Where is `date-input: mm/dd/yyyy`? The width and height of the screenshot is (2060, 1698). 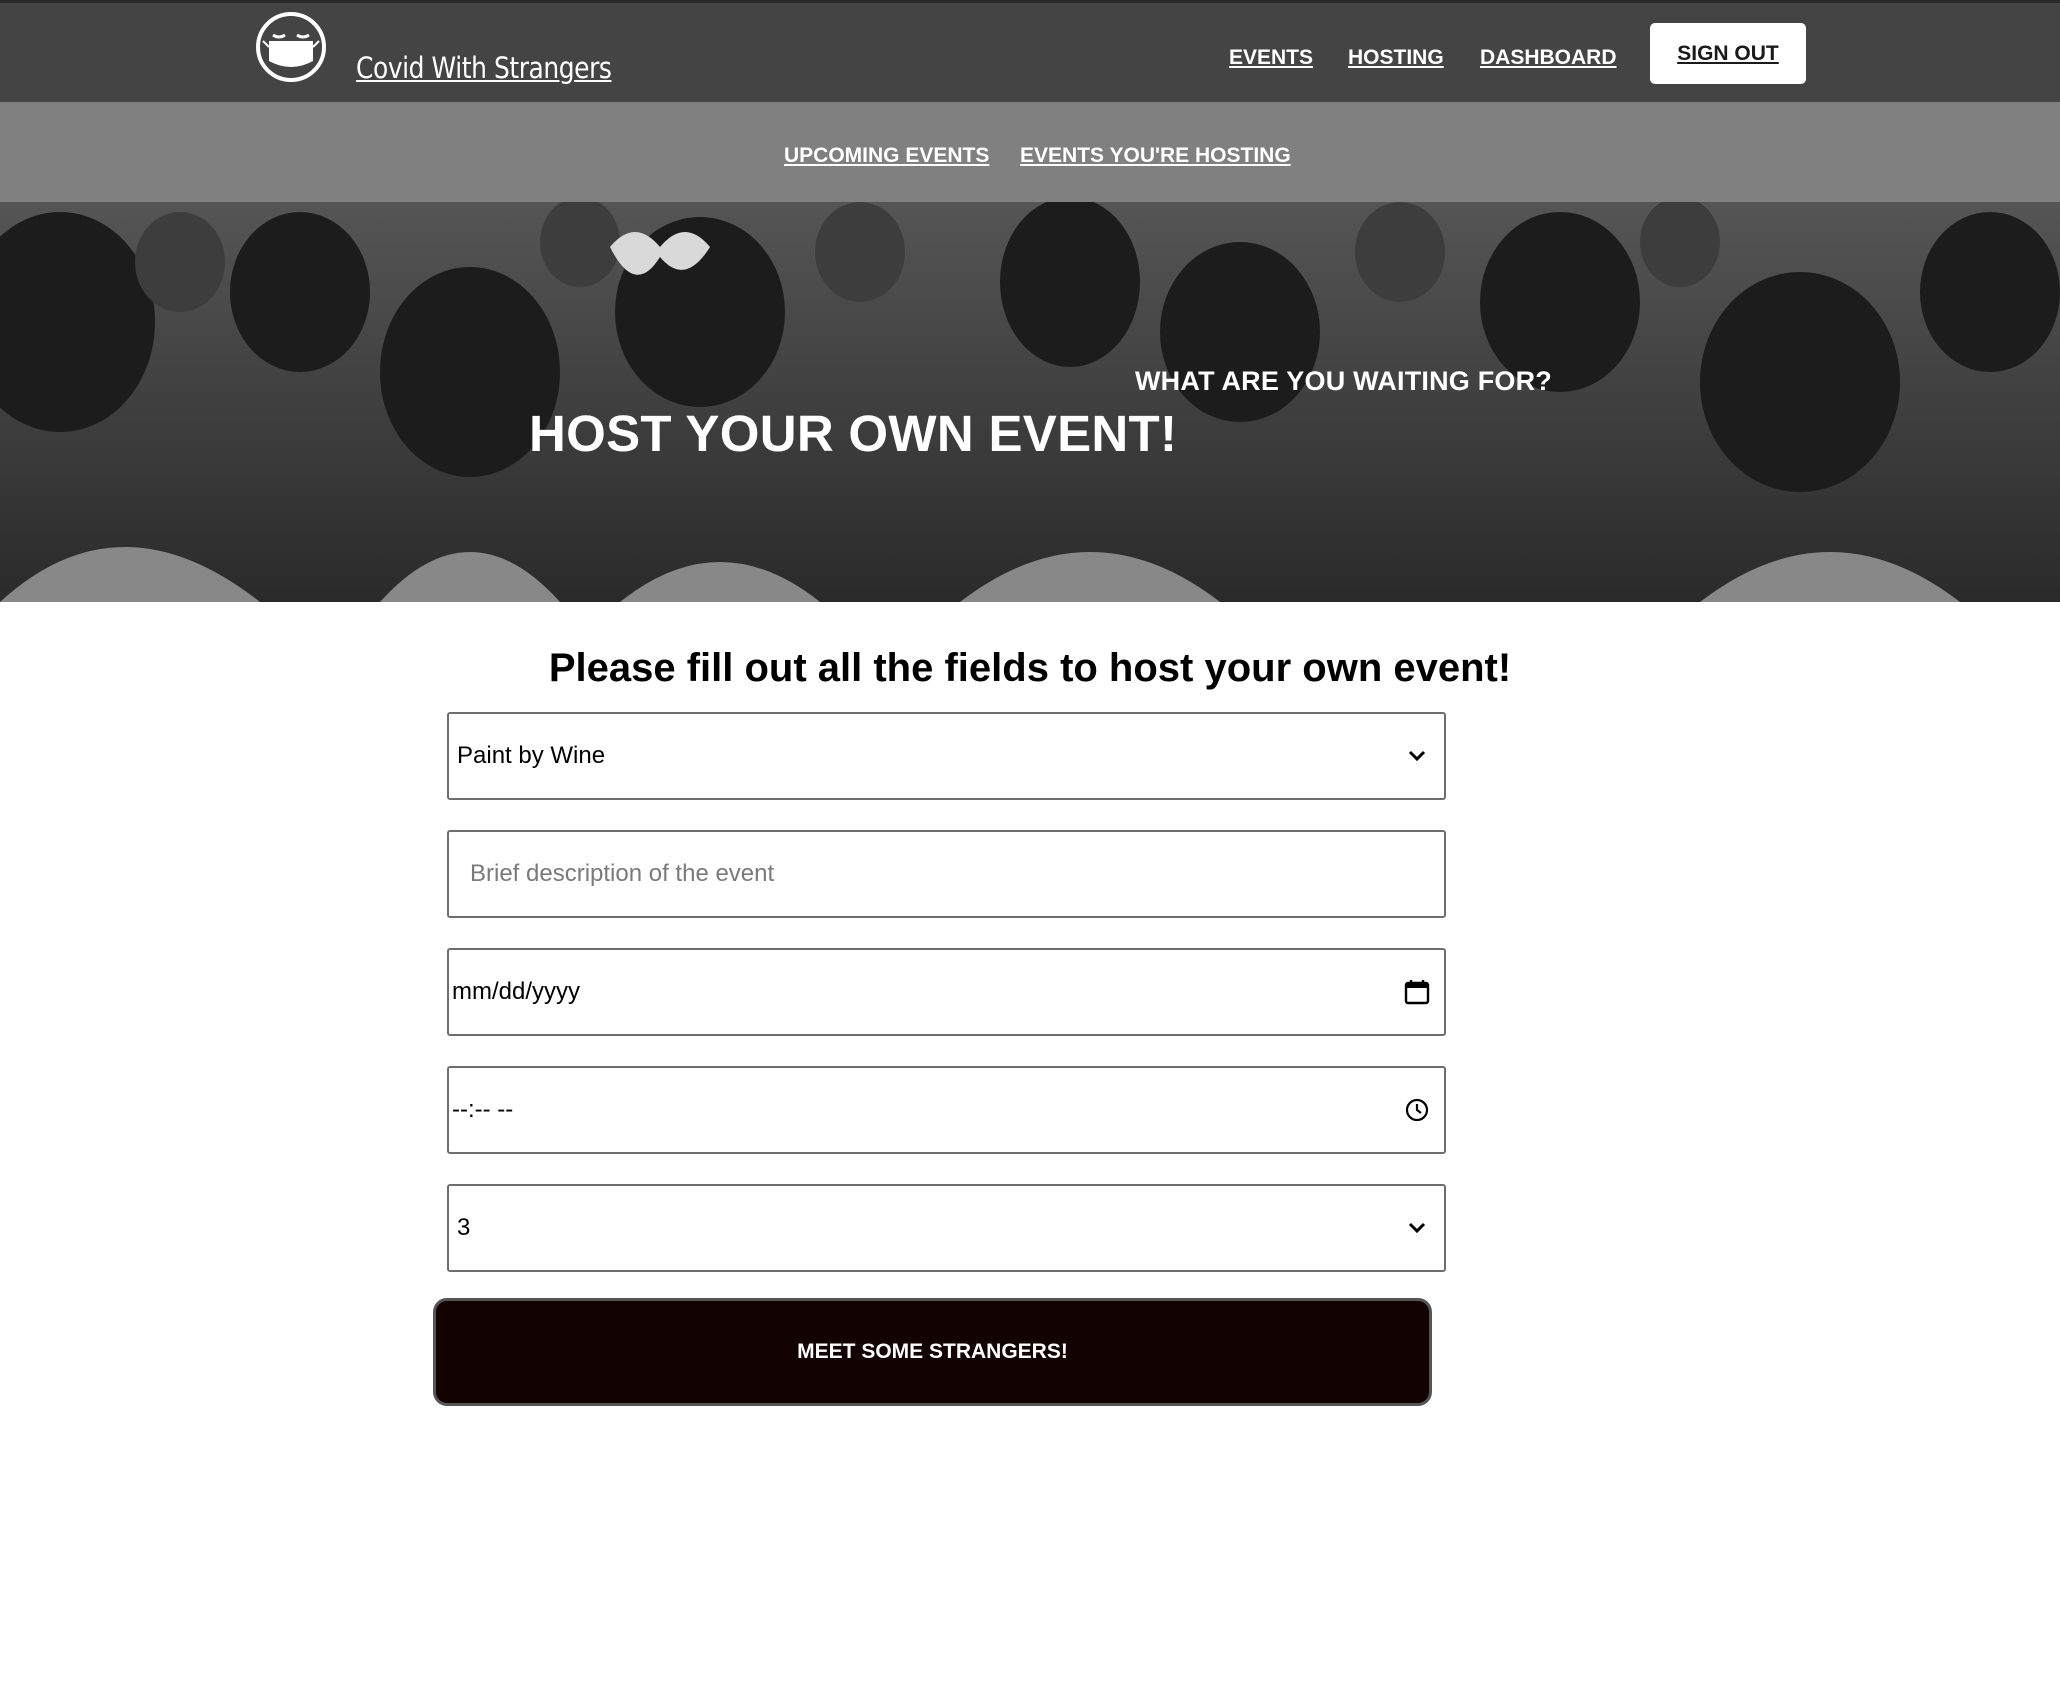 date-input: mm/dd/yyyy is located at coordinates (946, 992).